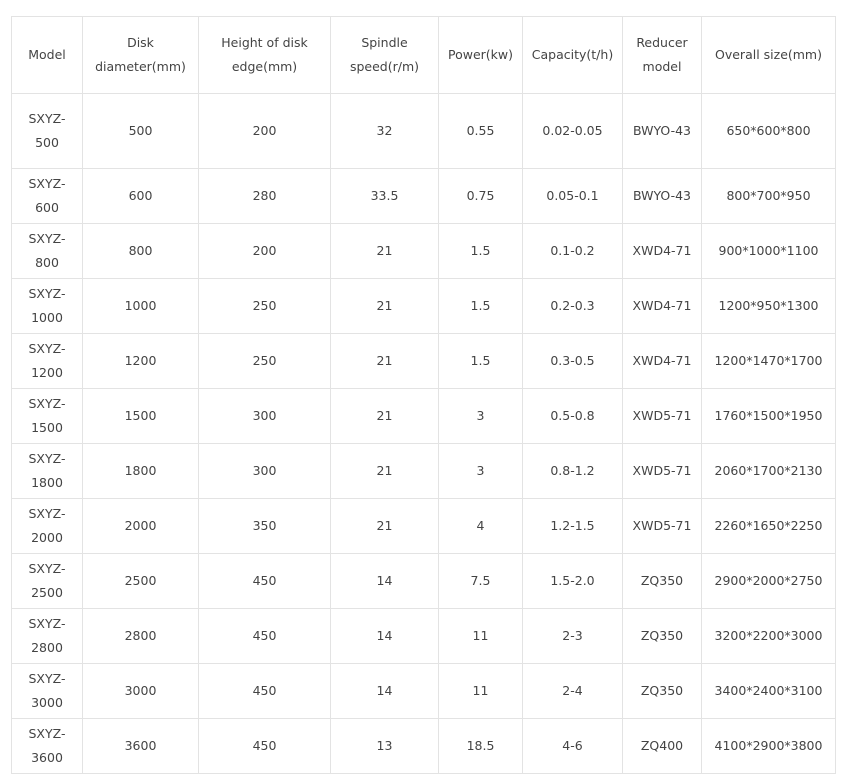  Describe the element at coordinates (768, 196) in the screenshot. I see `cell-overall-size: 800*700*950` at that location.